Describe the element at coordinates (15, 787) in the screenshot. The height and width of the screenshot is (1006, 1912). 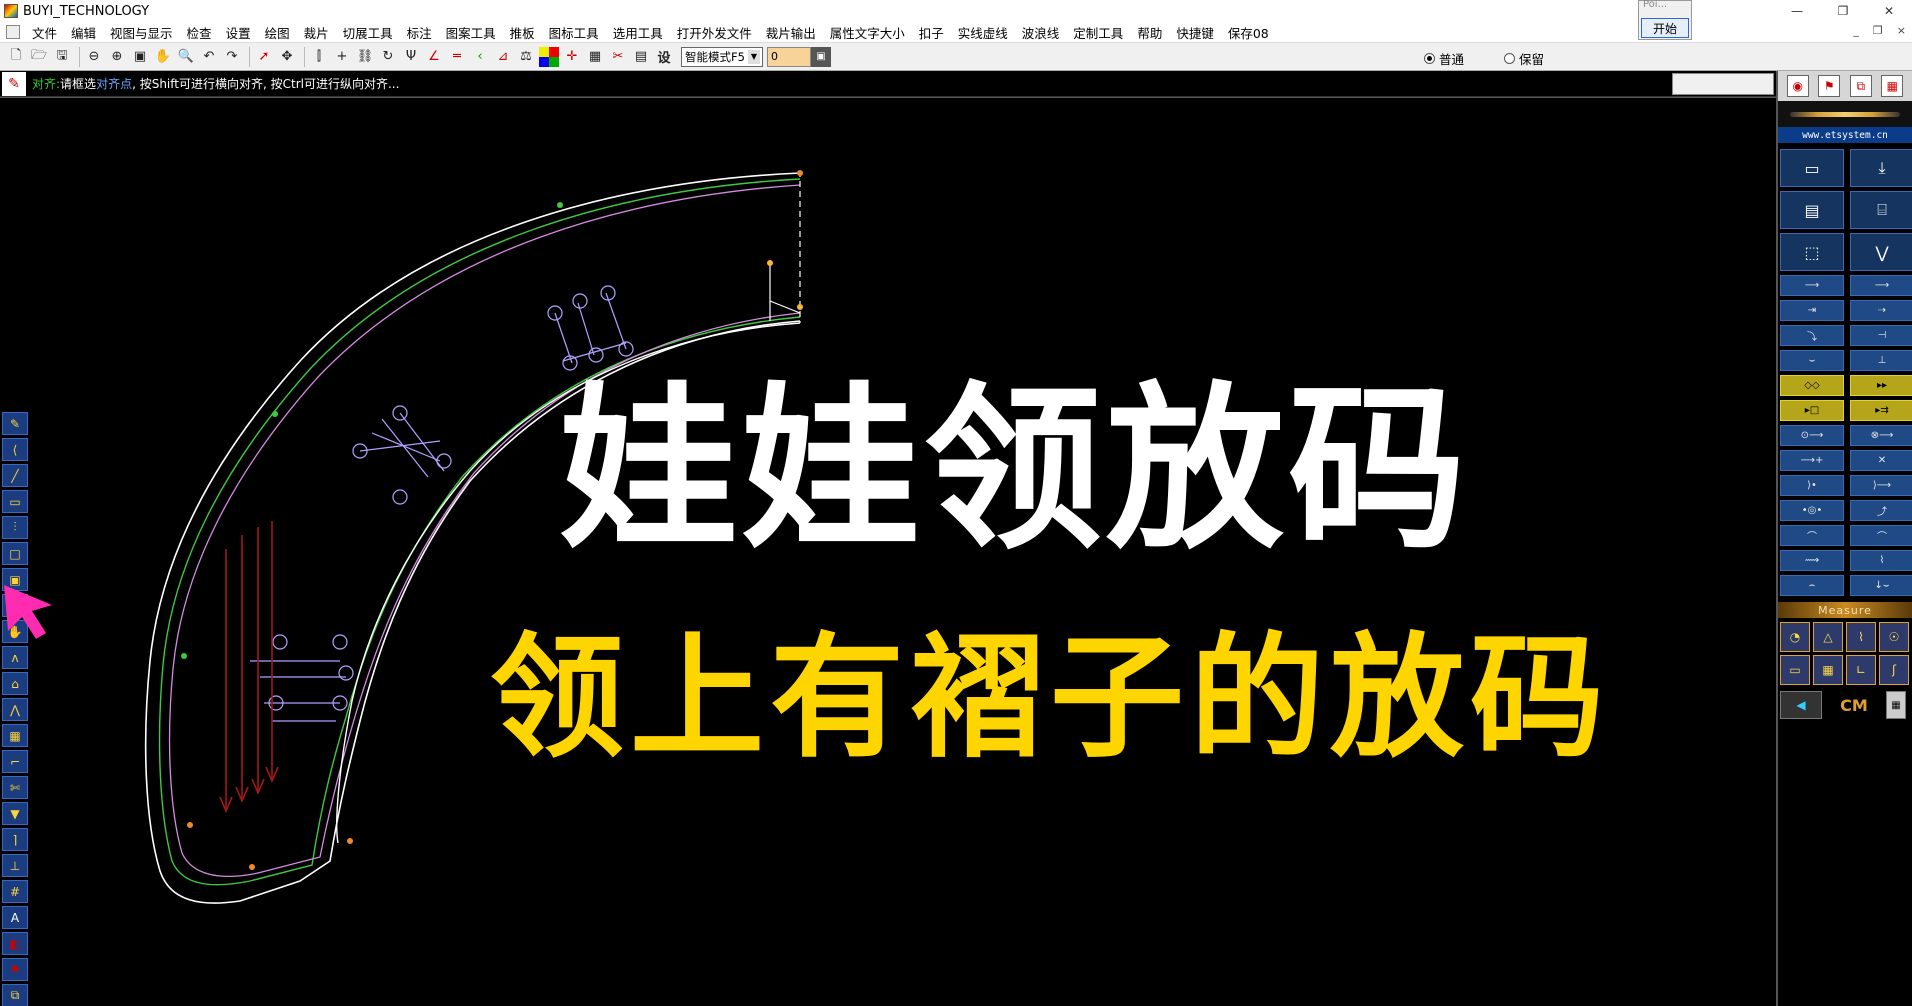
I see `cut-tool-icon: ✄` at that location.